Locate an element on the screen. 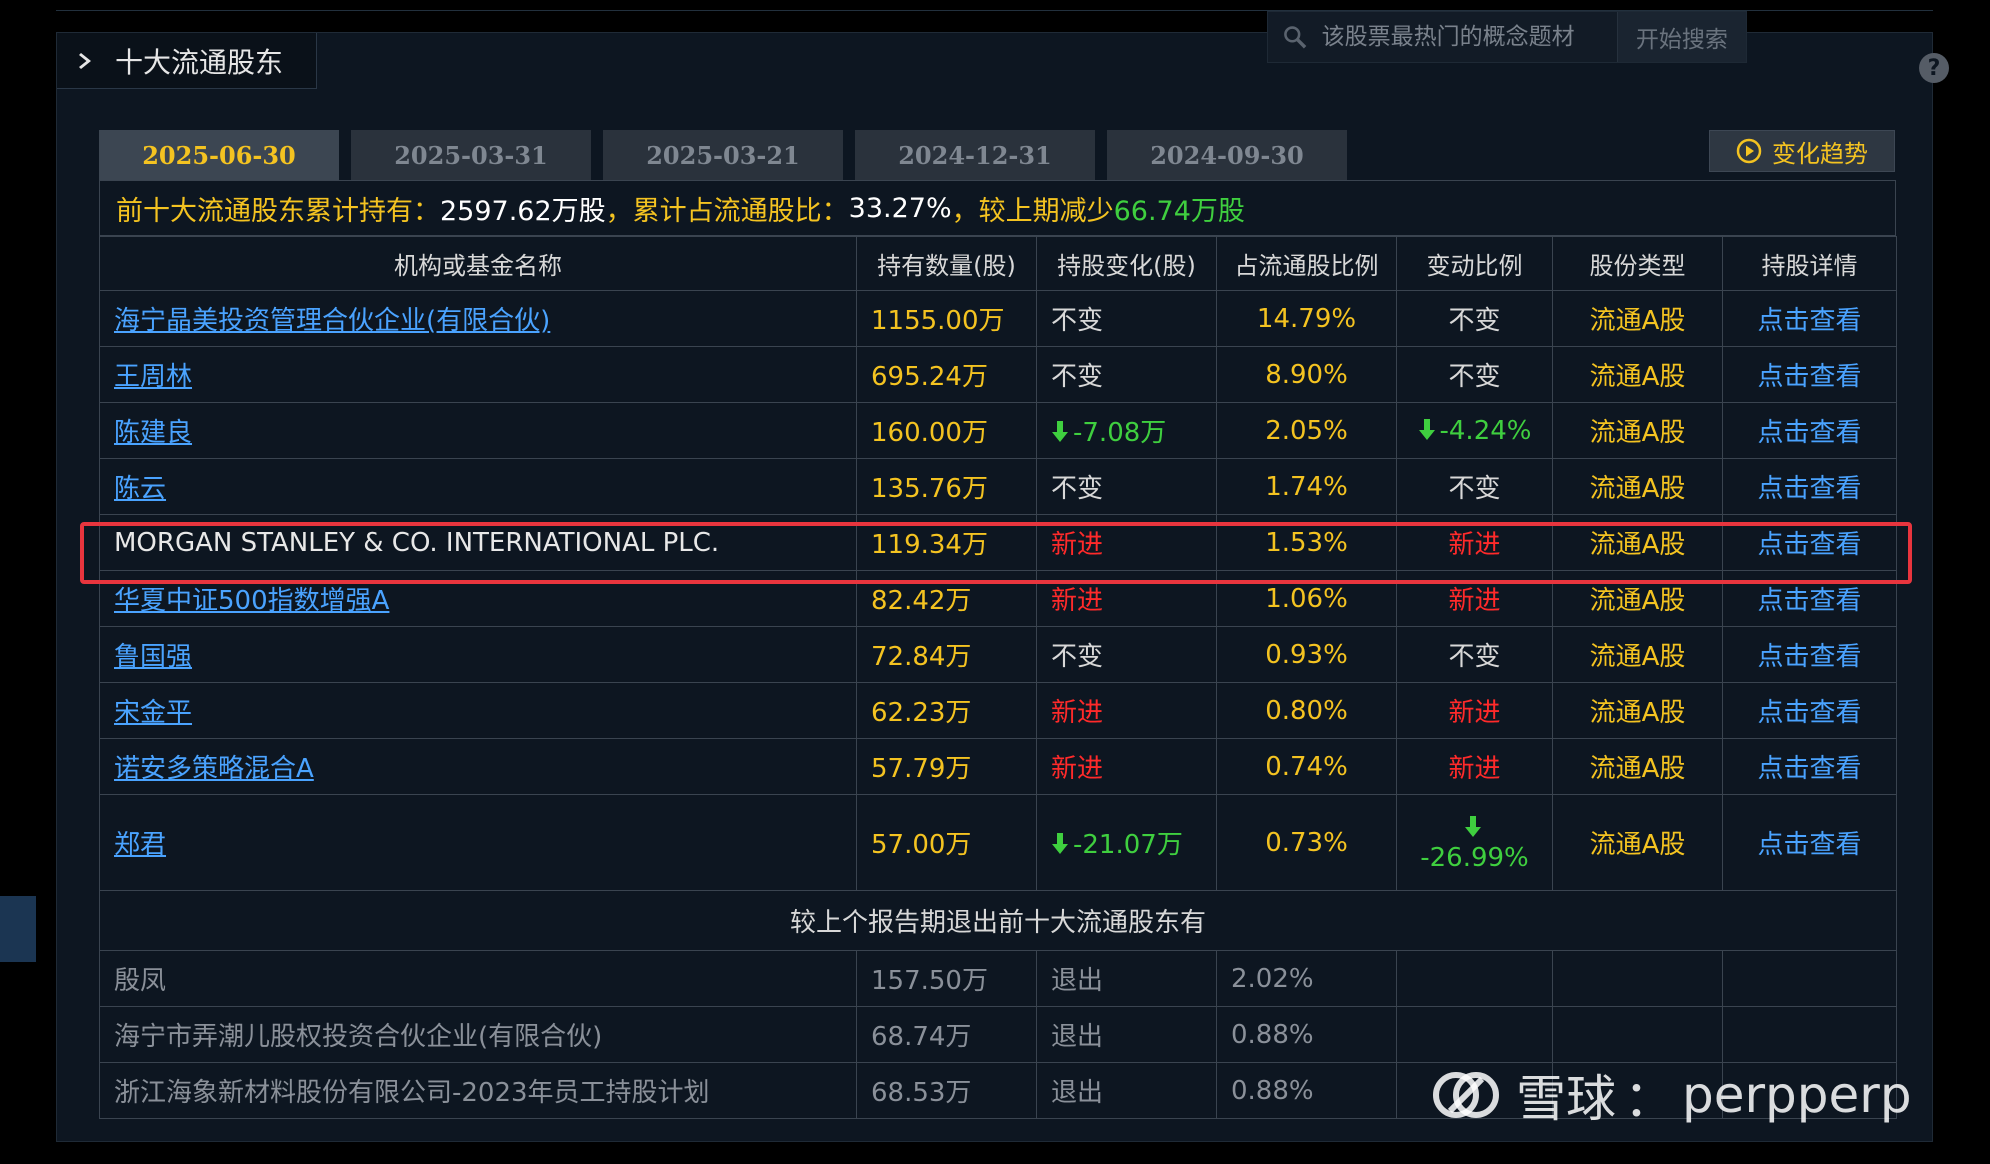 This screenshot has width=1990, height=1164. concept-search-bar: 开始搜索 is located at coordinates (1507, 37).